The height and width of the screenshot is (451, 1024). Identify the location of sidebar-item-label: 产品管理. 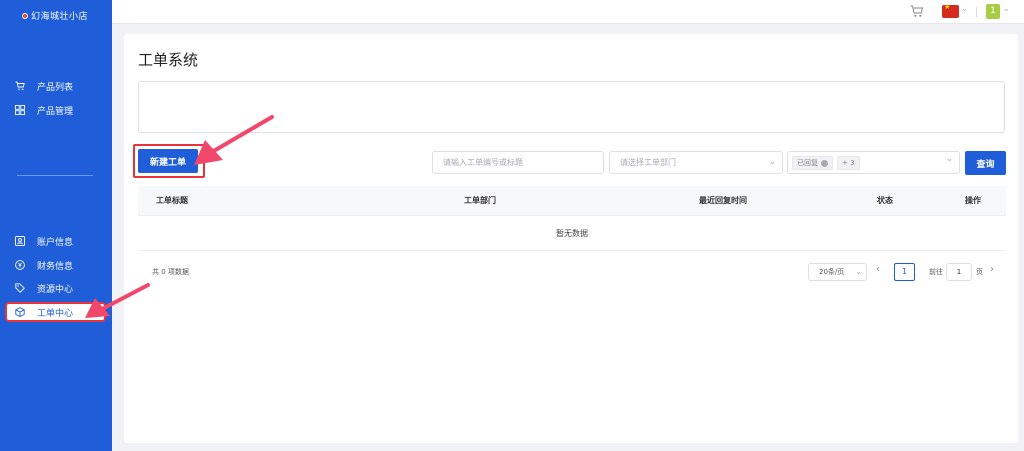
(55, 111).